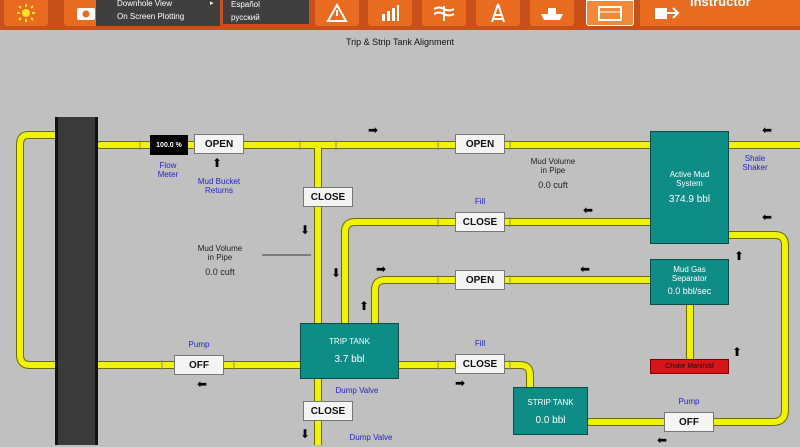 This screenshot has width=800, height=447. What do you see at coordinates (480, 364) in the screenshot?
I see `trip-fill-valve-button: CLOSE` at bounding box center [480, 364].